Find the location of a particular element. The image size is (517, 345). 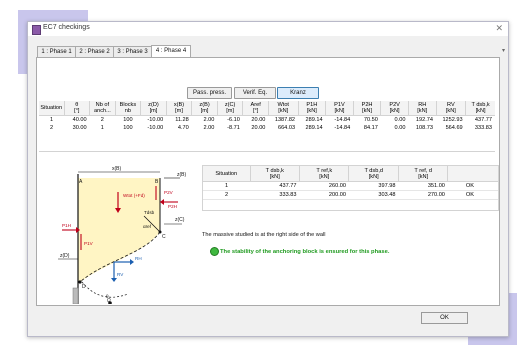

col-header: T dsb,k [kN] is located at coordinates (275, 174).